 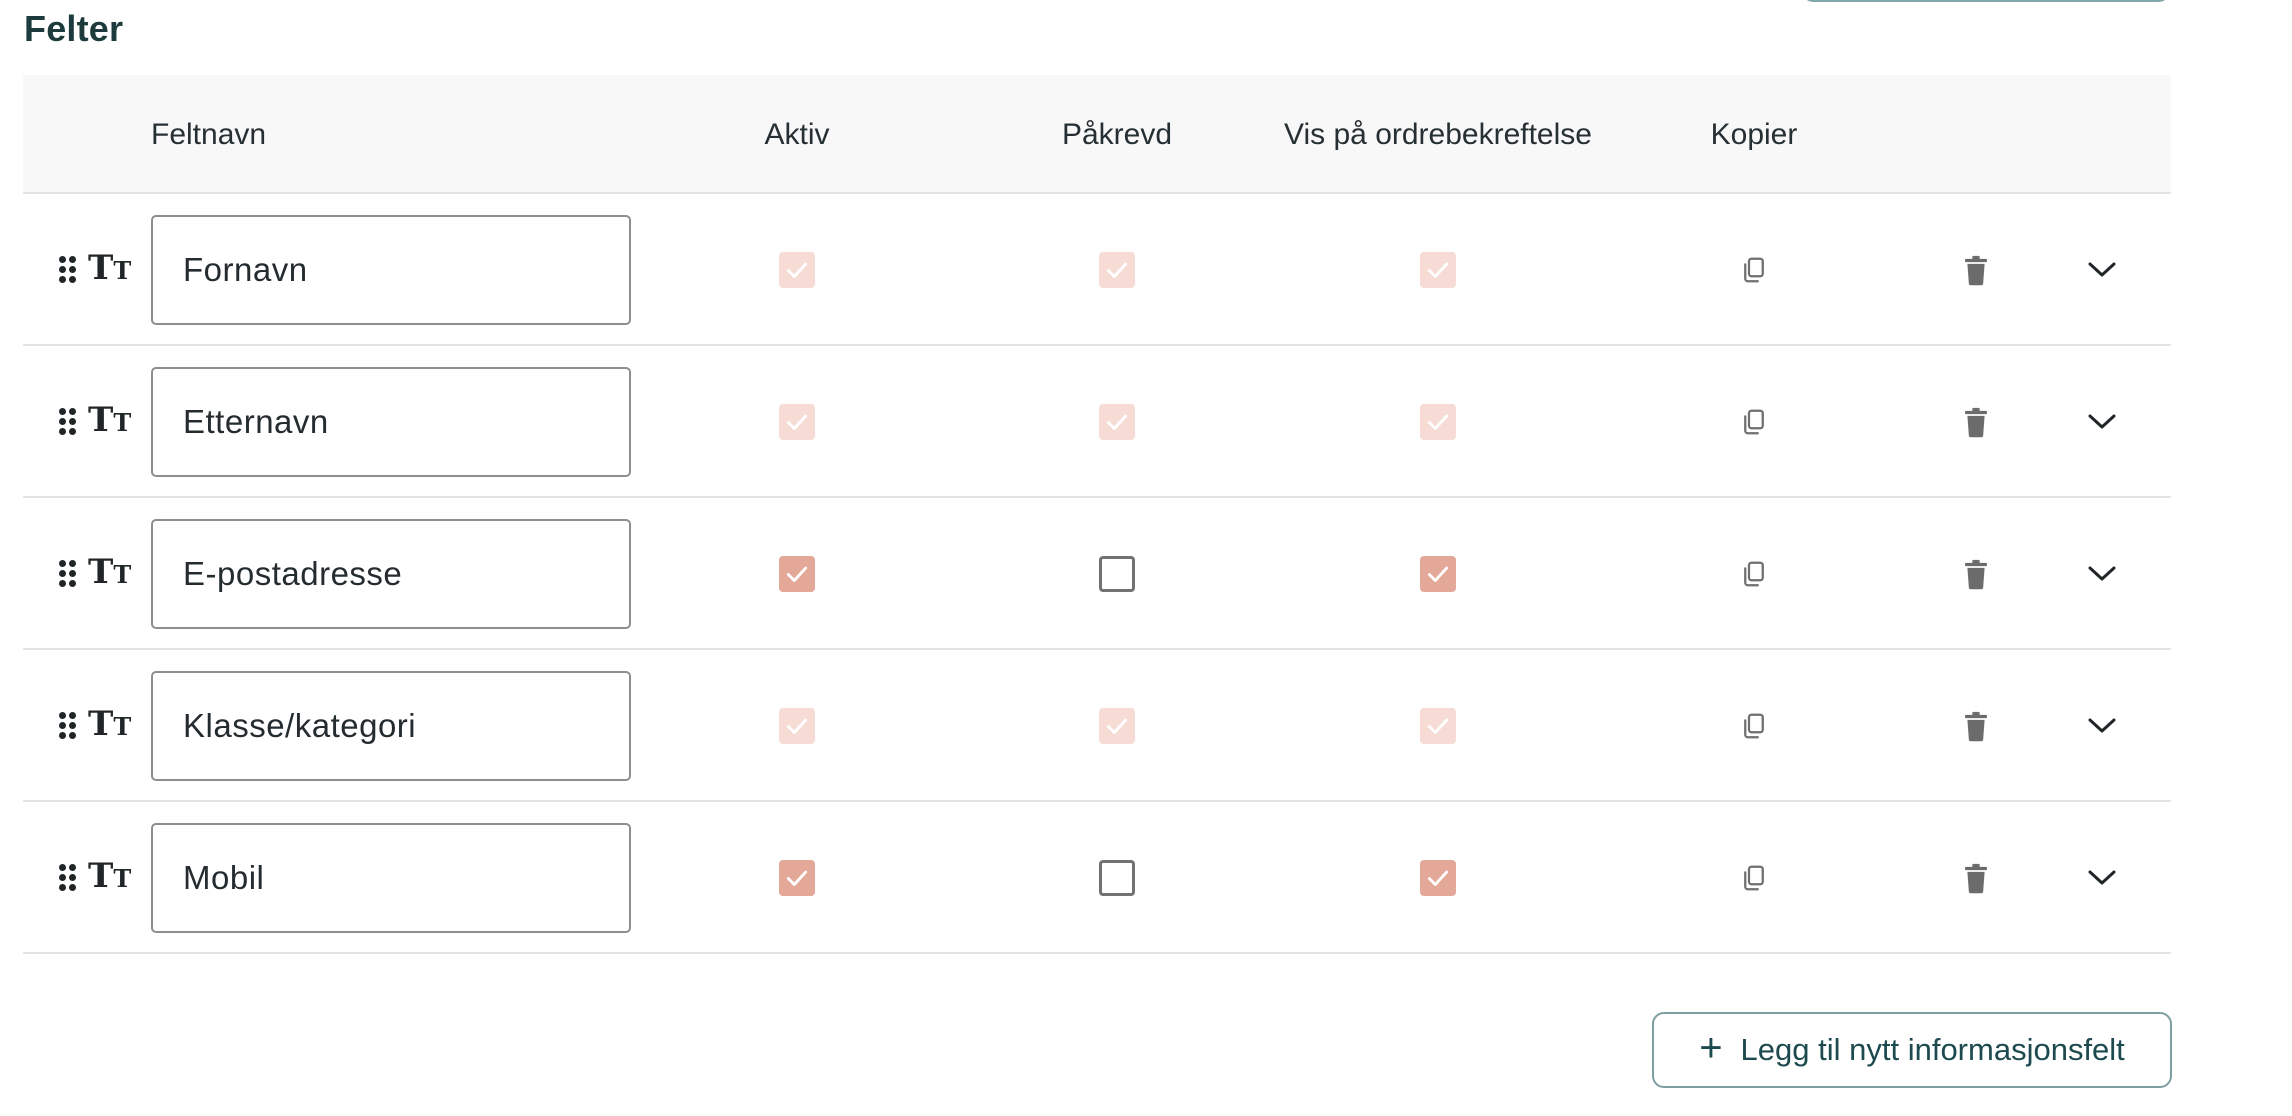 What do you see at coordinates (391, 574) in the screenshot?
I see `field-name-input: E-postadresse` at bounding box center [391, 574].